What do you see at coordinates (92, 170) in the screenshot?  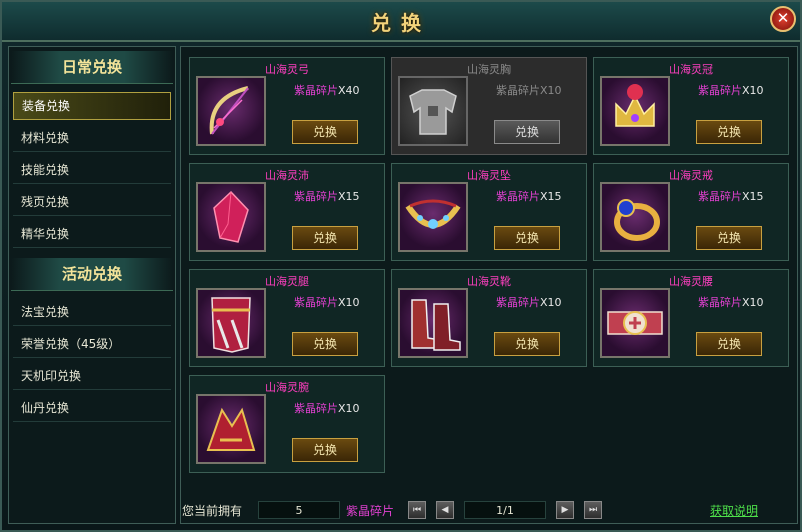 I see `sidebar-item-skills: 技能兑换` at bounding box center [92, 170].